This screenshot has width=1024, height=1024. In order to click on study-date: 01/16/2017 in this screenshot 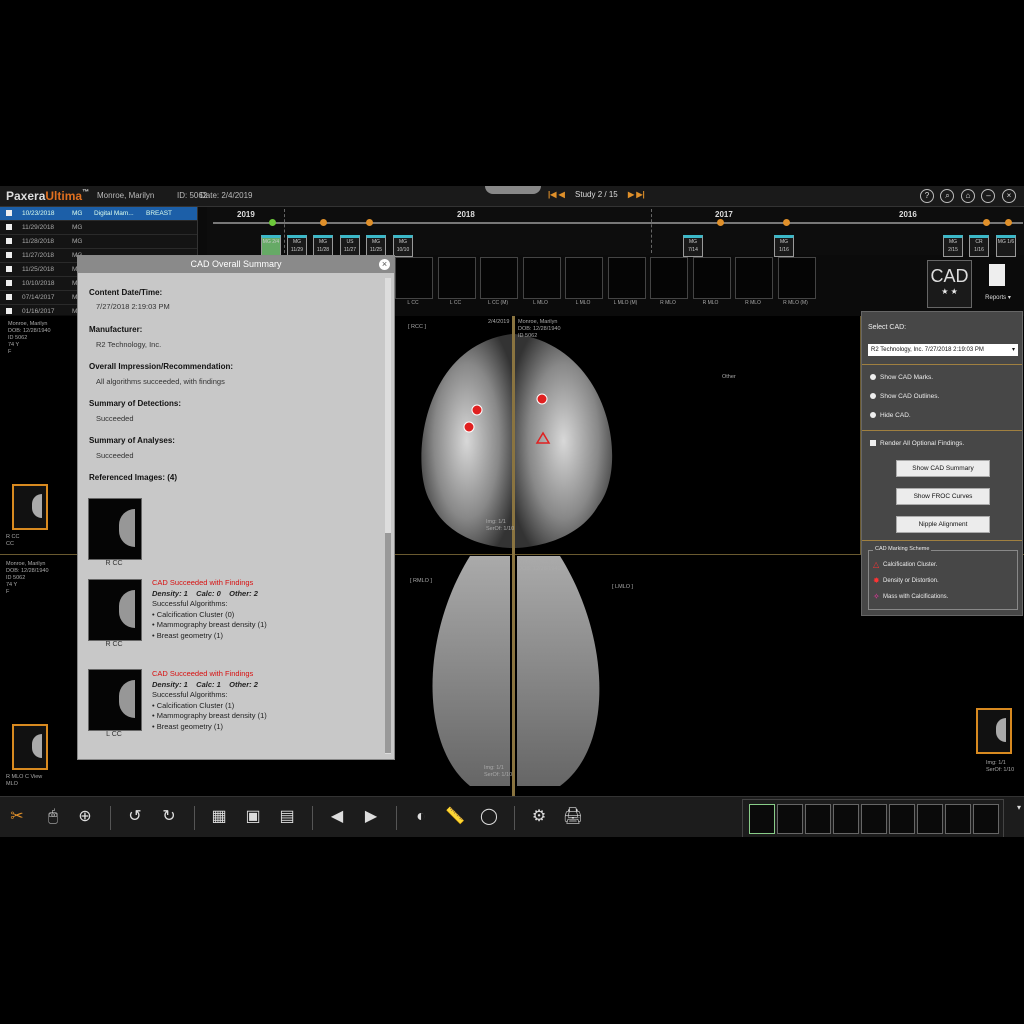, I will do `click(38, 311)`.